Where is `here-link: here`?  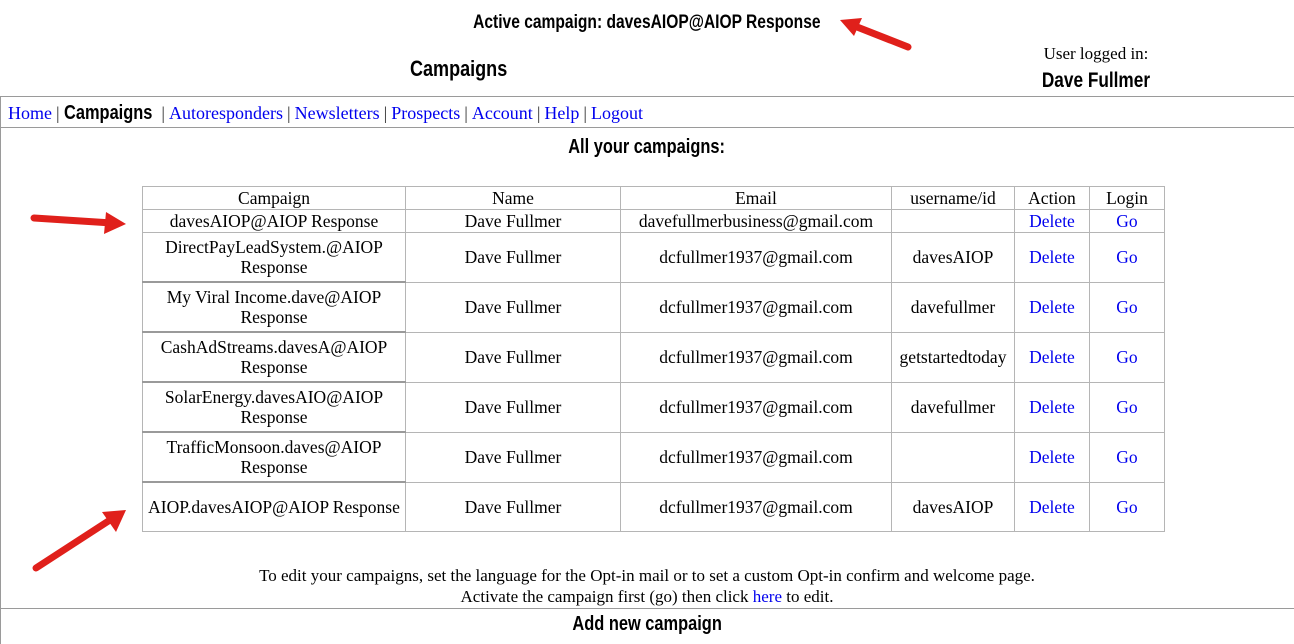
here-link: here is located at coordinates (767, 596).